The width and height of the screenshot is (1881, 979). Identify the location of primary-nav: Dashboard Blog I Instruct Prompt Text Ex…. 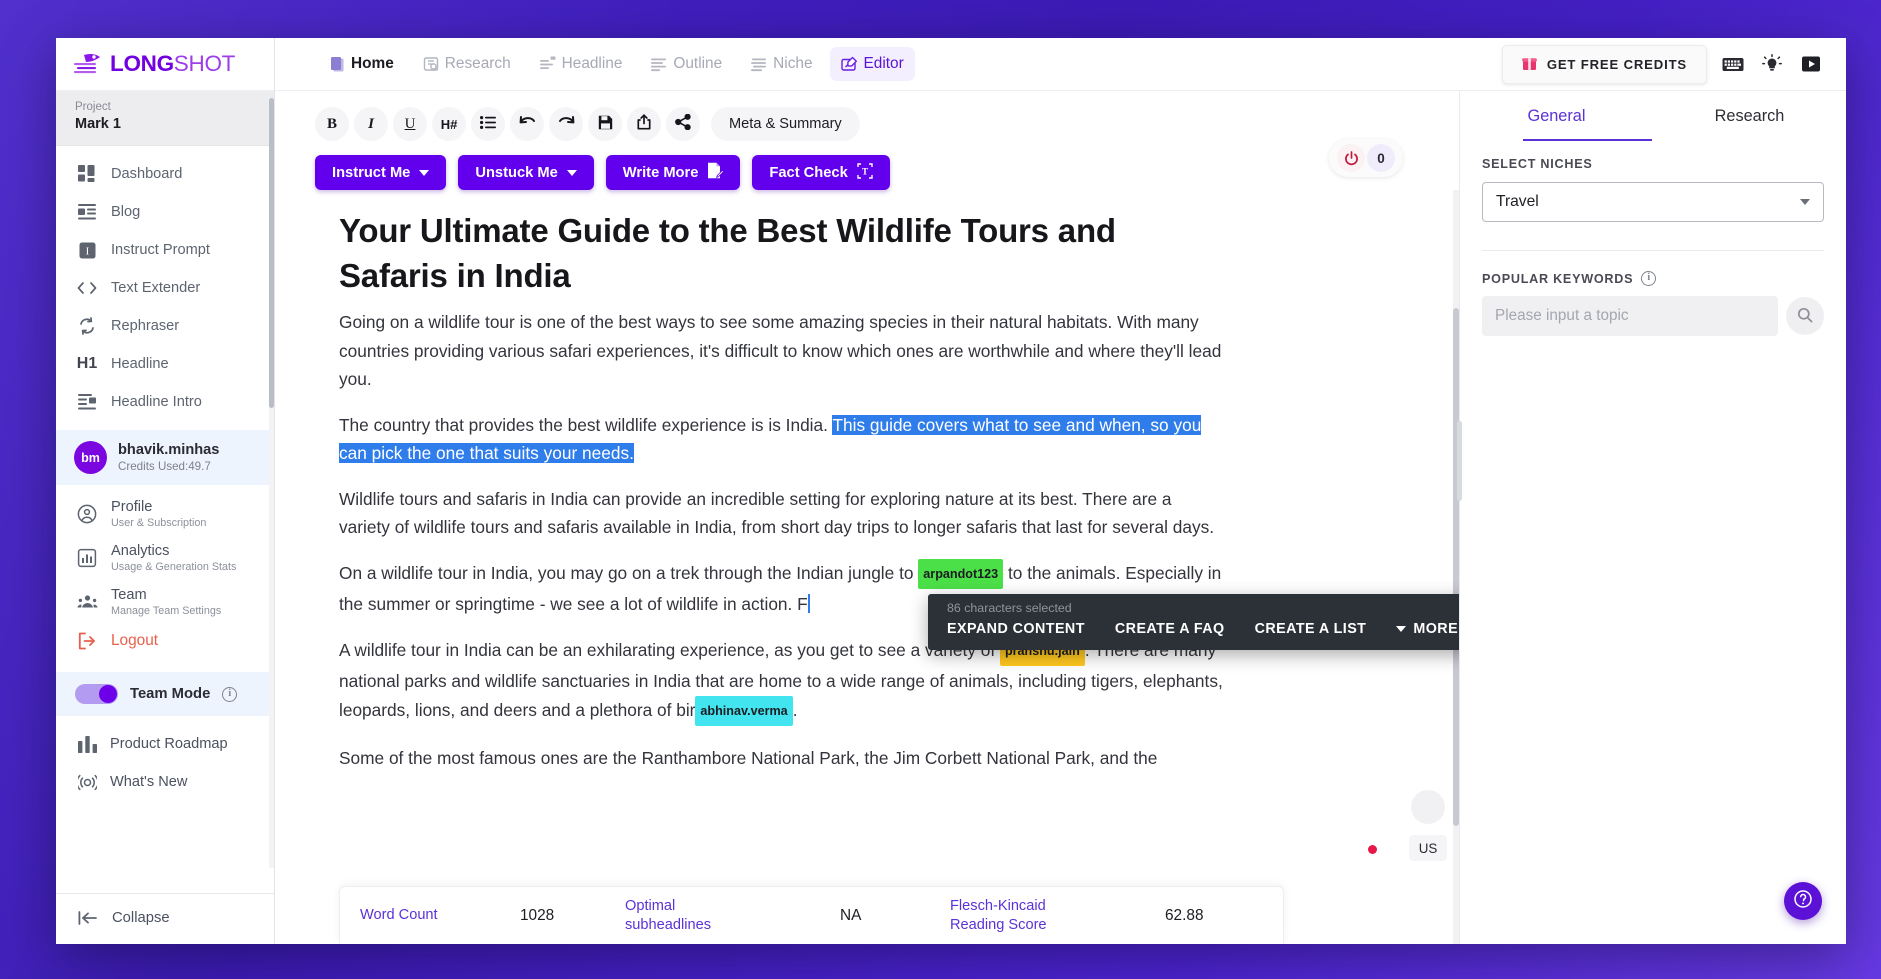
(165, 283).